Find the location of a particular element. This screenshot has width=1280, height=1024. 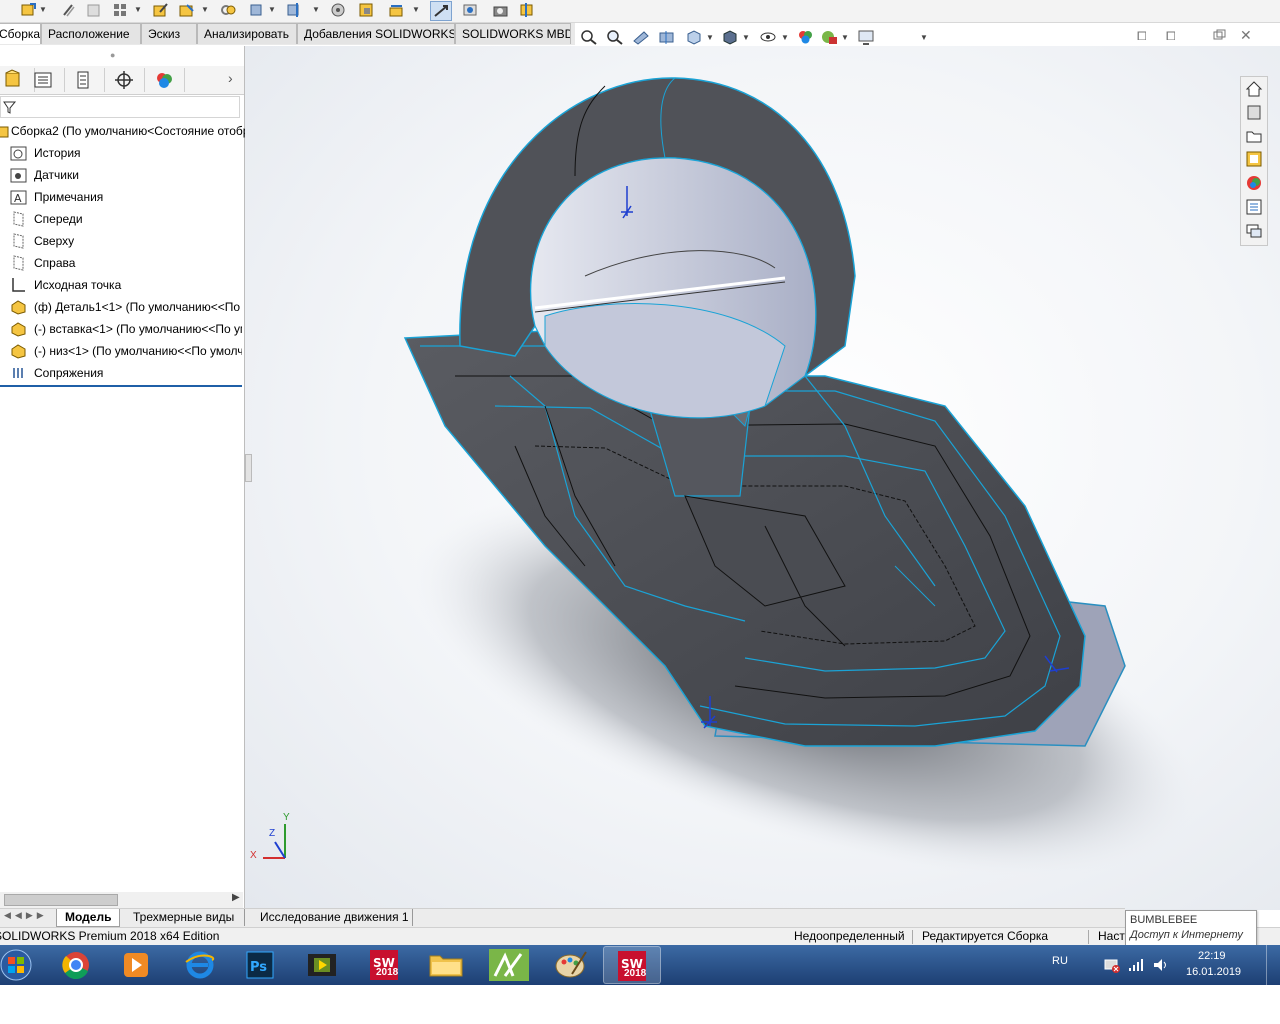

tab-sketch: Эскиз is located at coordinates (169, 33).